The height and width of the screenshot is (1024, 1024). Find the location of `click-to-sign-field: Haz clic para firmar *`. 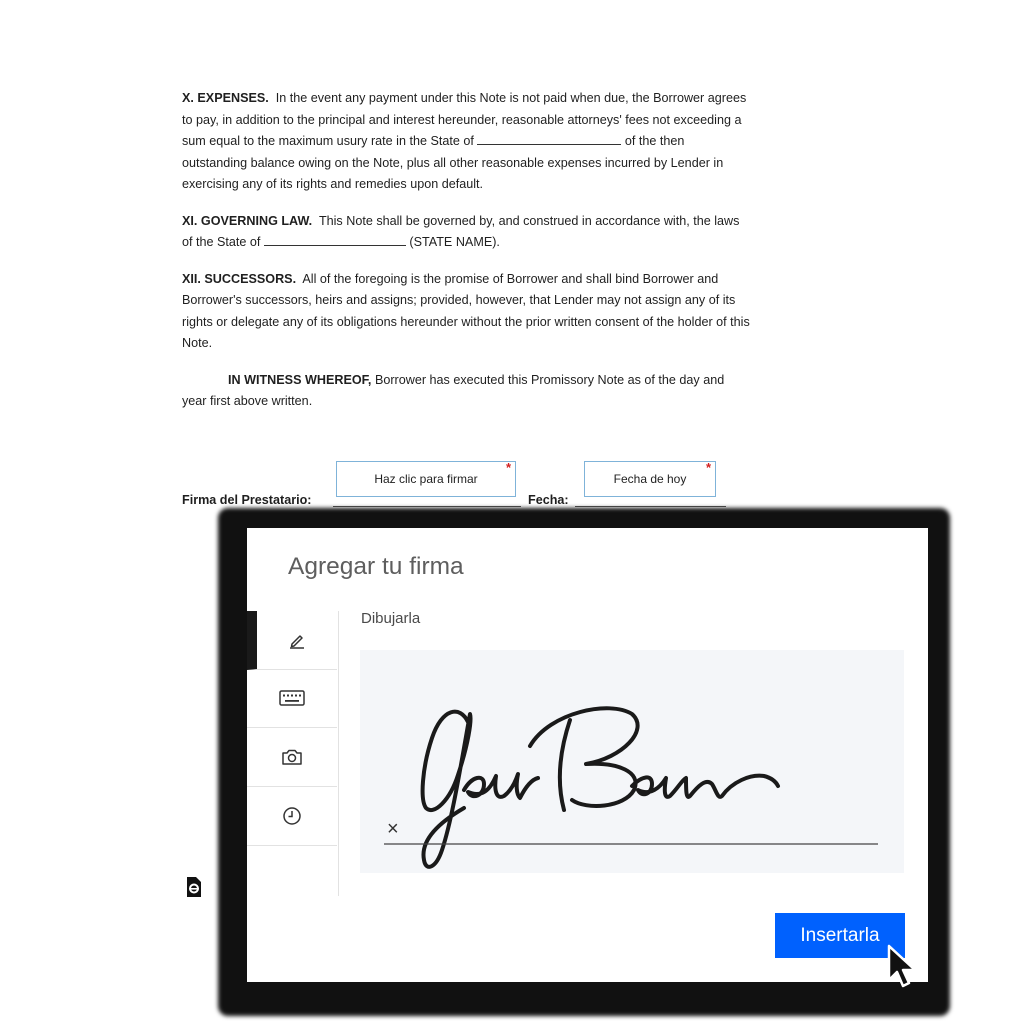

click-to-sign-field: Haz clic para firmar * is located at coordinates (426, 478).